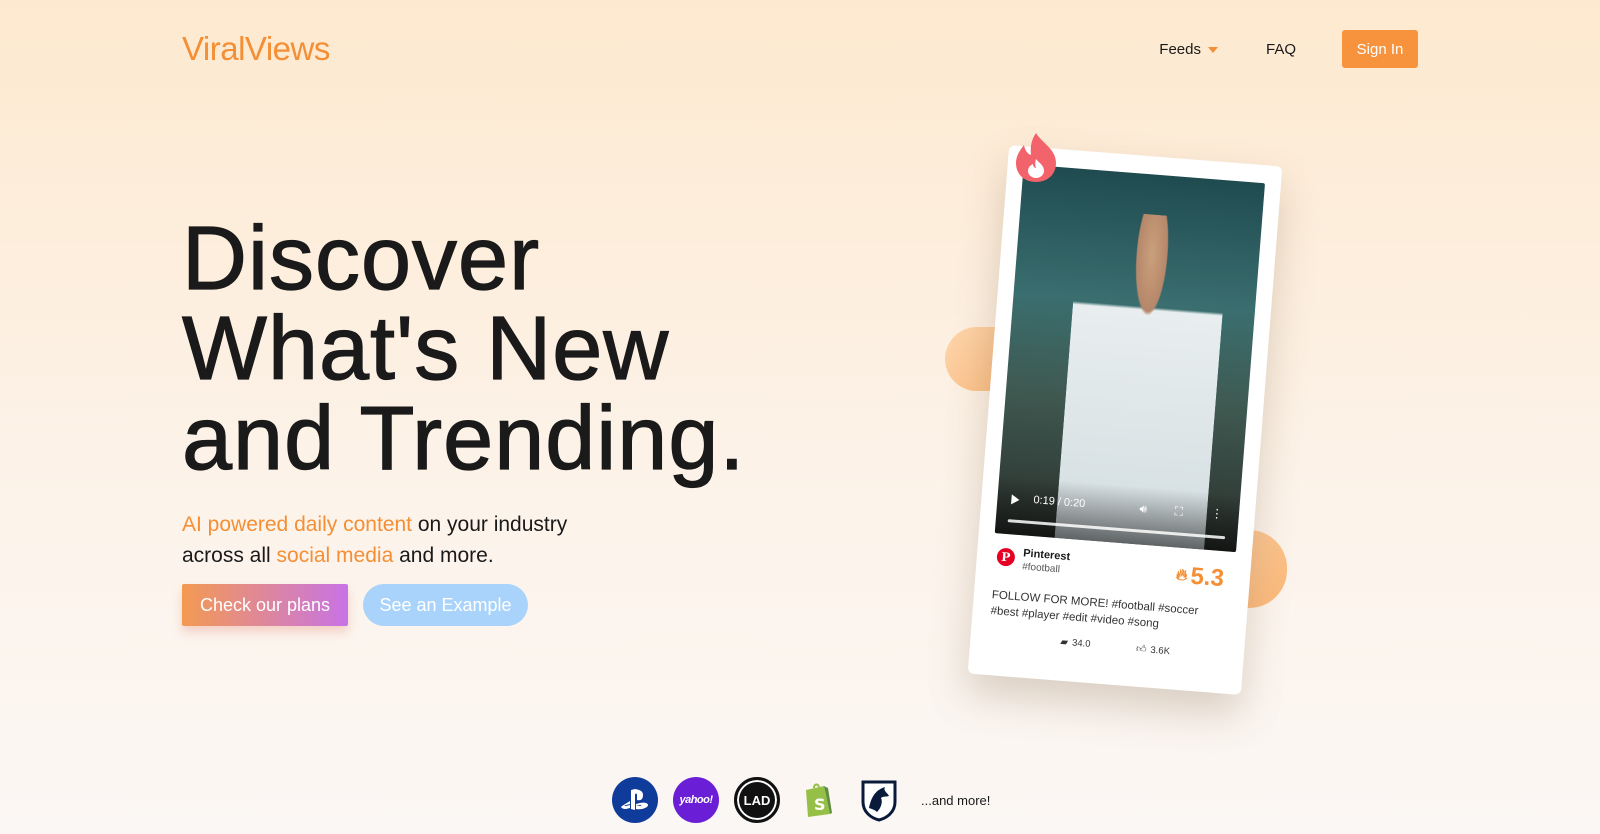 The height and width of the screenshot is (834, 1600). Describe the element at coordinates (1081, 643) in the screenshot. I see `comments-count: 34.0` at that location.